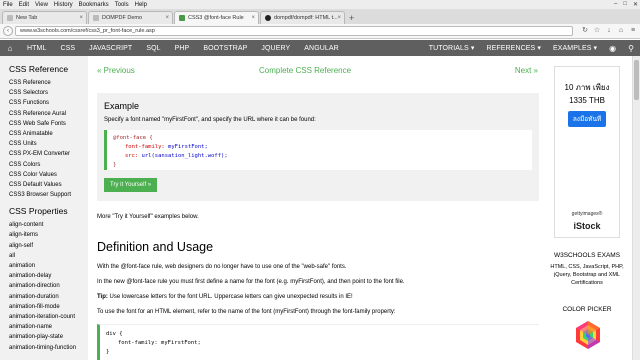  What do you see at coordinates (48, 225) in the screenshot?
I see `sidebar-link: align-content` at bounding box center [48, 225].